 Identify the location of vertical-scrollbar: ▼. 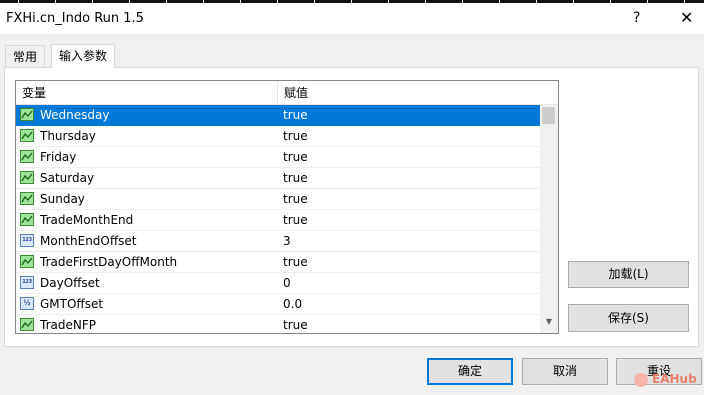
(549, 219).